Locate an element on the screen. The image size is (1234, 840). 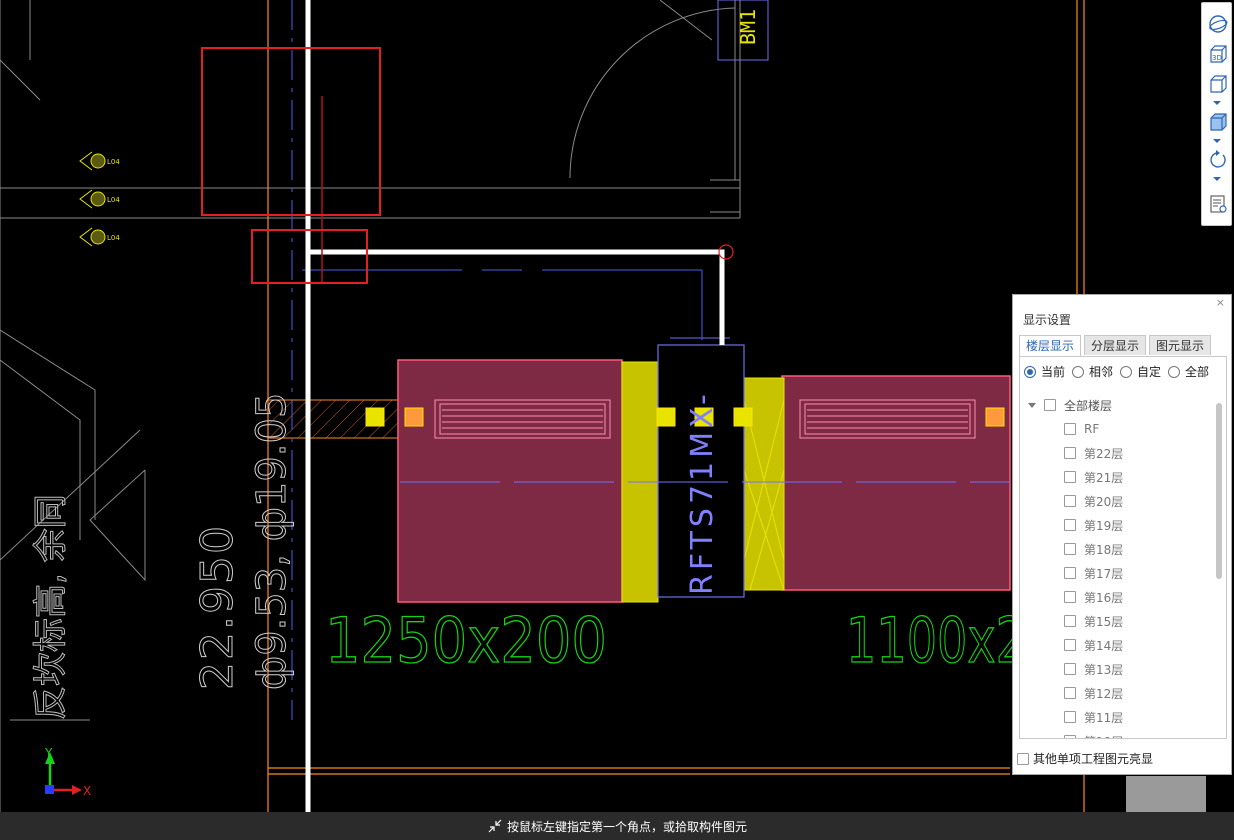
solid-box-icon is located at coordinates (1218, 122).